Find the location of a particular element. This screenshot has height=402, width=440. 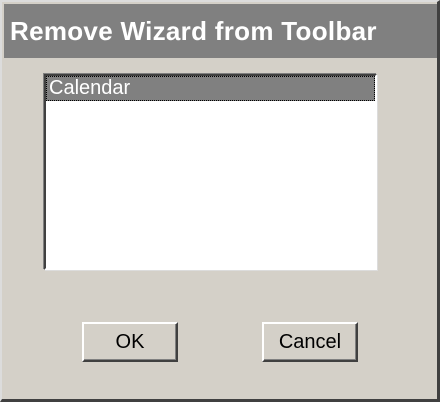

ok-button: OK is located at coordinates (130, 342).